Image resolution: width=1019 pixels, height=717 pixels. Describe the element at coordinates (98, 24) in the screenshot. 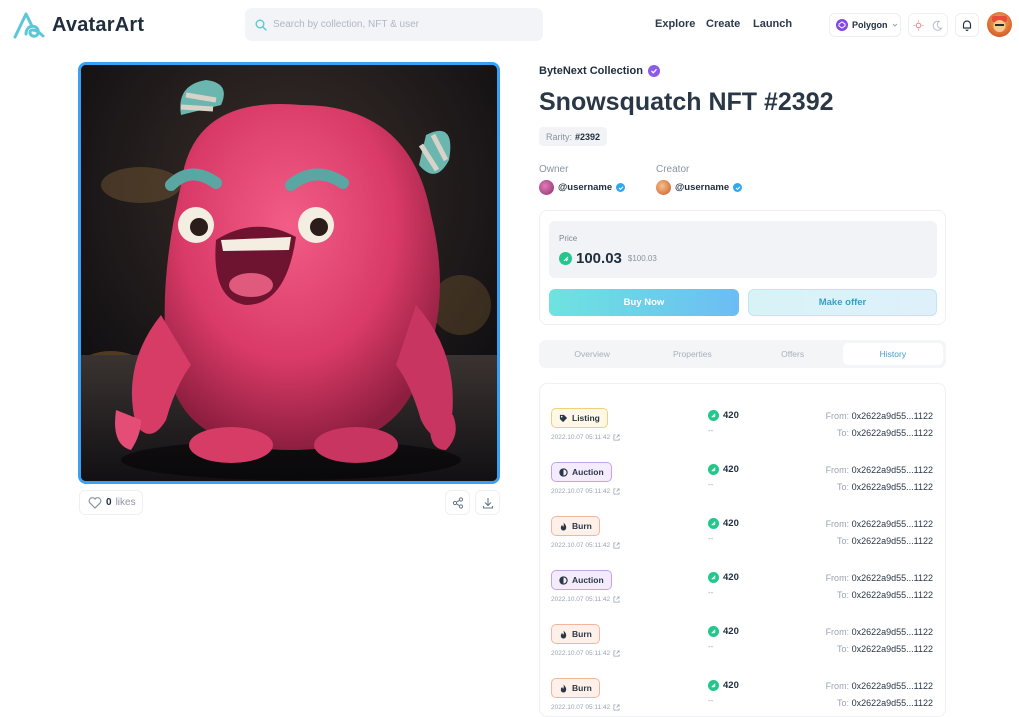

I see `logo-text: AvatarArt` at that location.